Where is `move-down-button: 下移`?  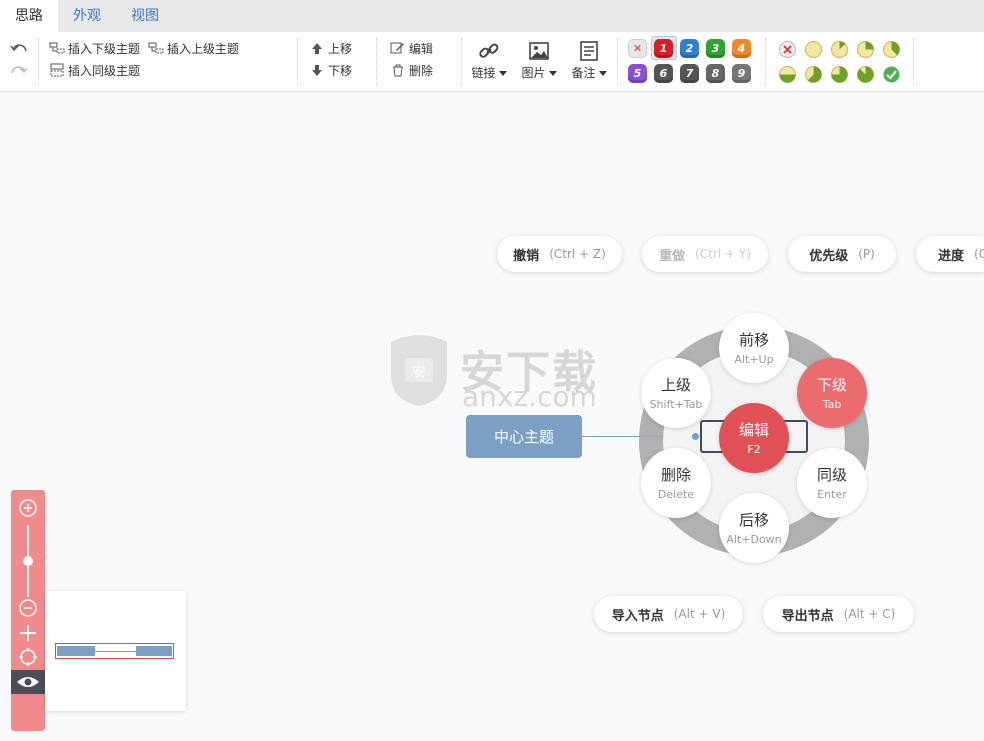
move-down-button: 下移 is located at coordinates (330, 71).